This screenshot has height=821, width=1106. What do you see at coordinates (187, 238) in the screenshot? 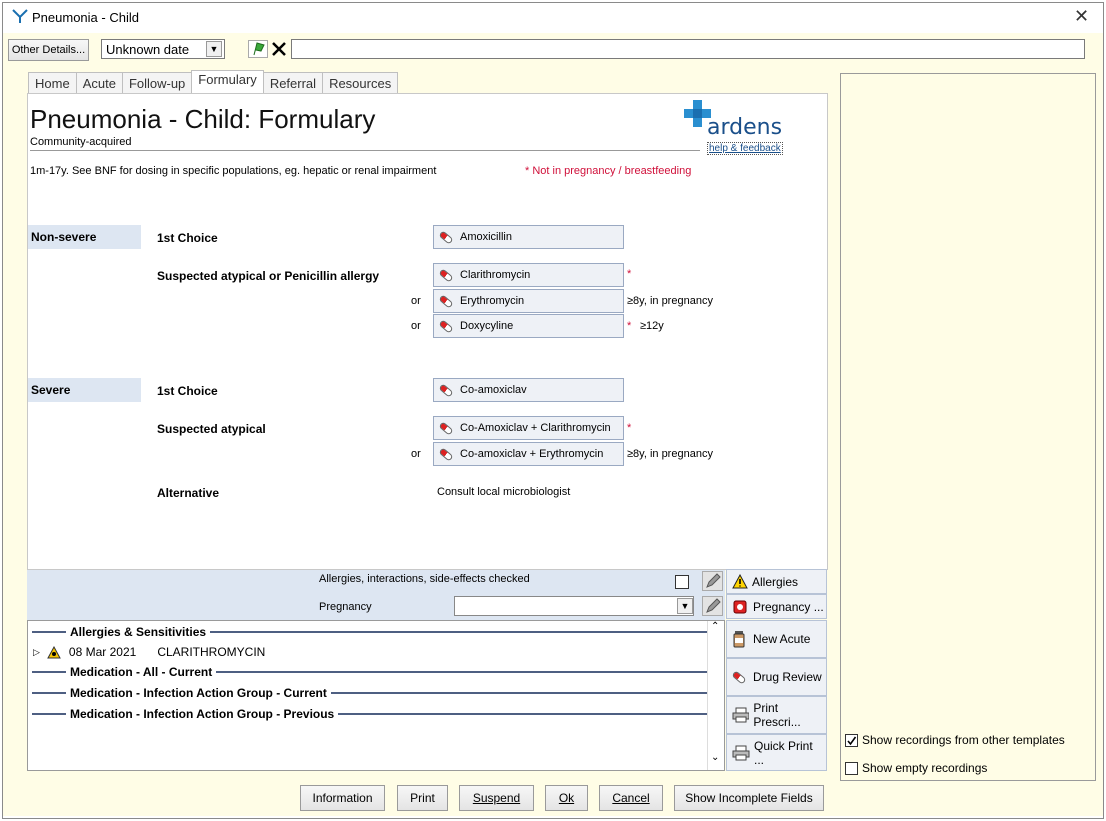
I see `non-severe-first-choice-label: 1st Choice` at bounding box center [187, 238].